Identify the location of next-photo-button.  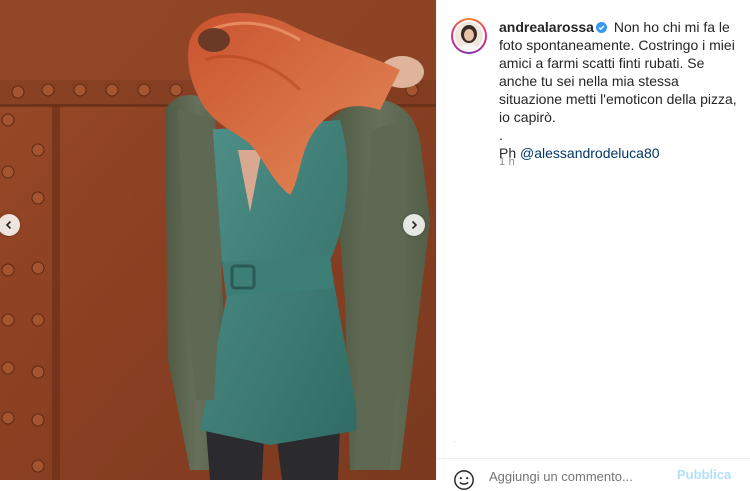
(414, 225).